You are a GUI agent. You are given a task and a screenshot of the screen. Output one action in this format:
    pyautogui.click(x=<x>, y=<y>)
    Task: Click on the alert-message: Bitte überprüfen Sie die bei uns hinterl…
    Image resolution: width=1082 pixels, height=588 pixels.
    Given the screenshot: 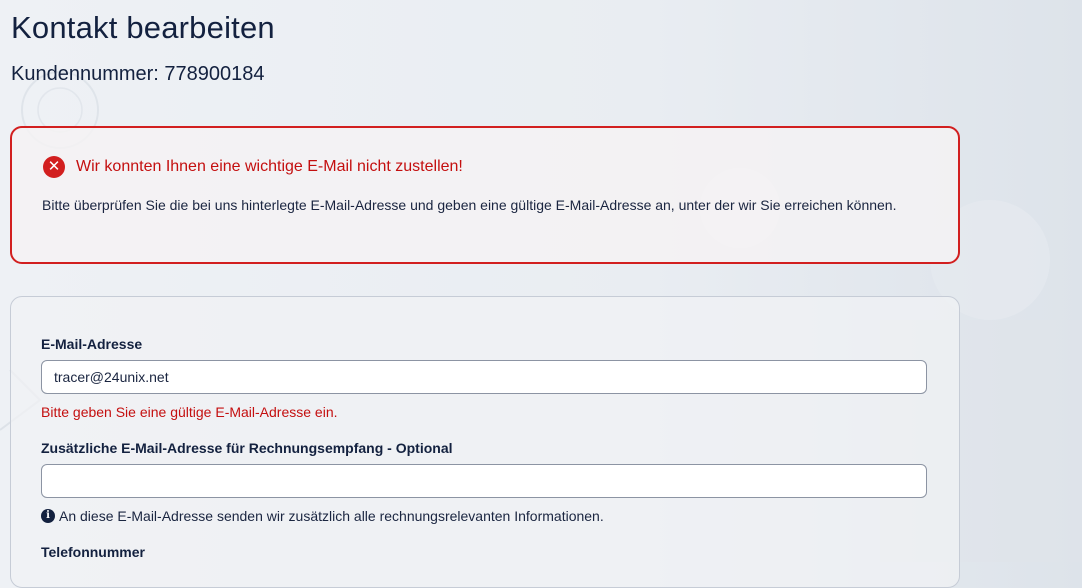 What is the action you would take?
    pyautogui.click(x=469, y=205)
    